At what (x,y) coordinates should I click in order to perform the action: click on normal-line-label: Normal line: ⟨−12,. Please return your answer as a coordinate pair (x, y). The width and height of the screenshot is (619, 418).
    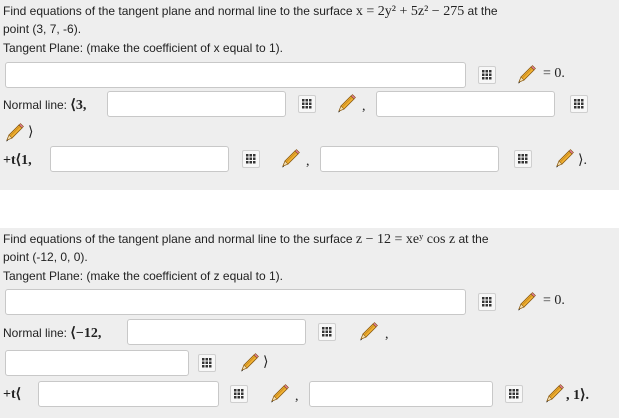
    Looking at the image, I should click on (52, 333).